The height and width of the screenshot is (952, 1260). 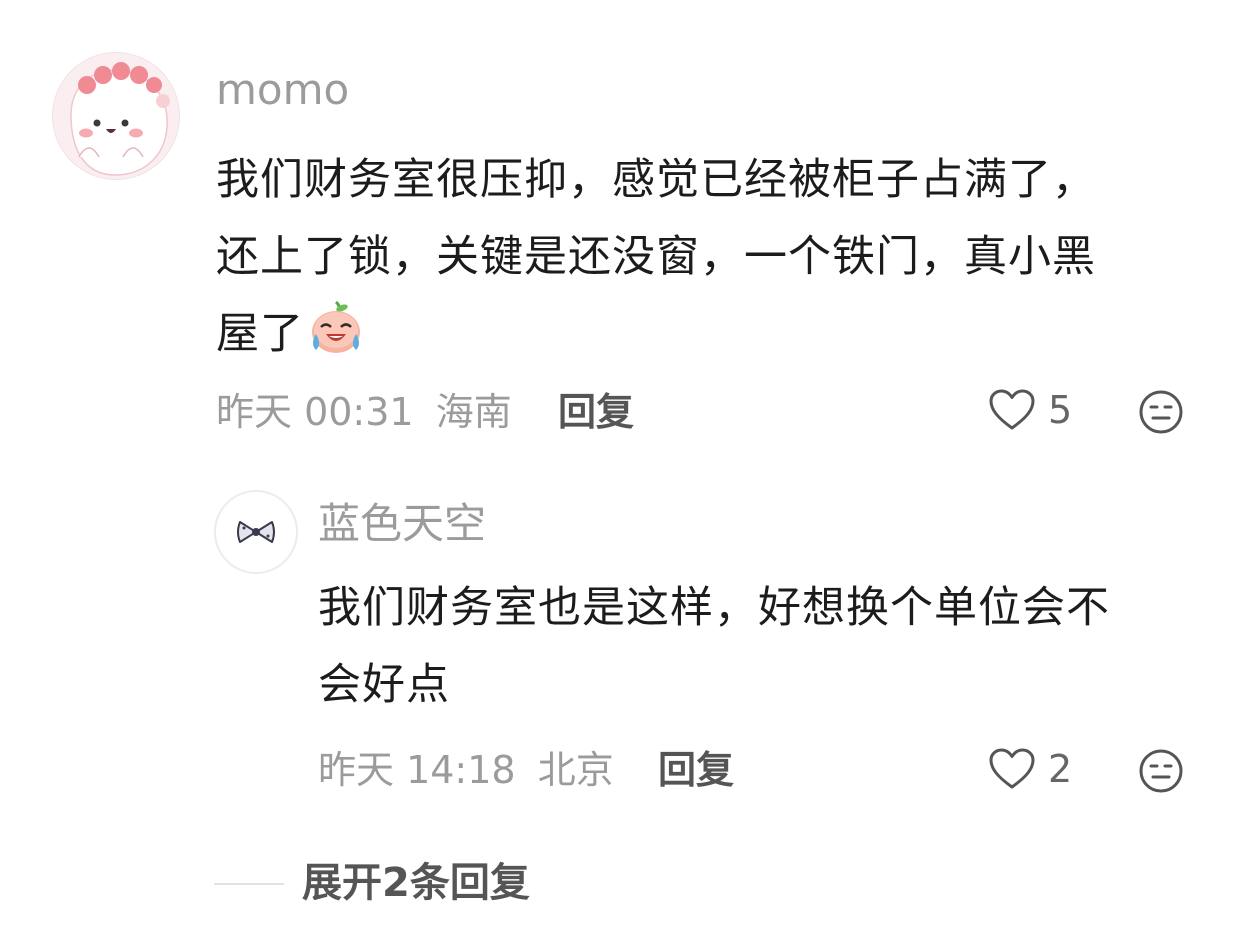 I want to click on reply-text-line: 会好点, so click(x=384, y=685).